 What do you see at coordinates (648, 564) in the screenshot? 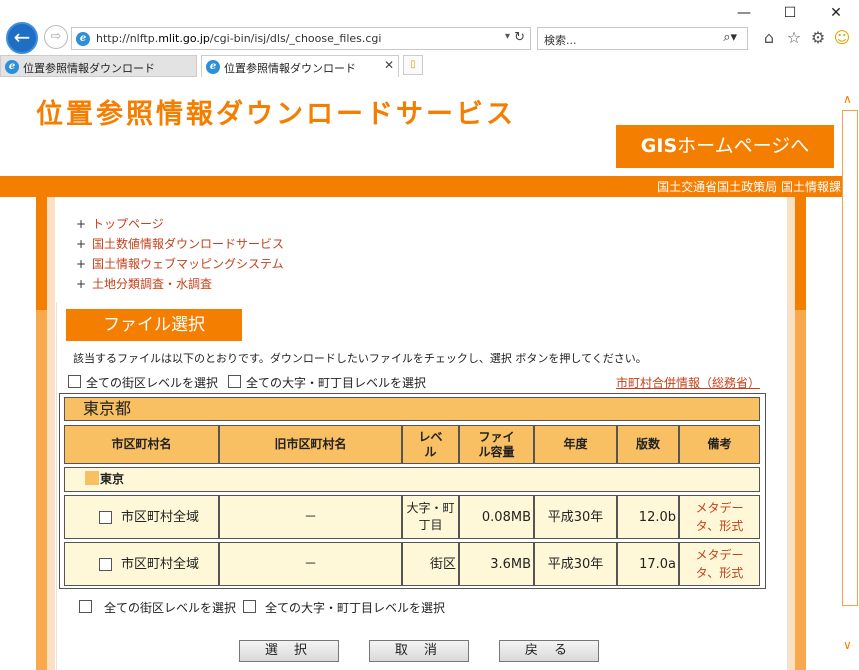
I see `table-row-2-version: 17.0a` at bounding box center [648, 564].